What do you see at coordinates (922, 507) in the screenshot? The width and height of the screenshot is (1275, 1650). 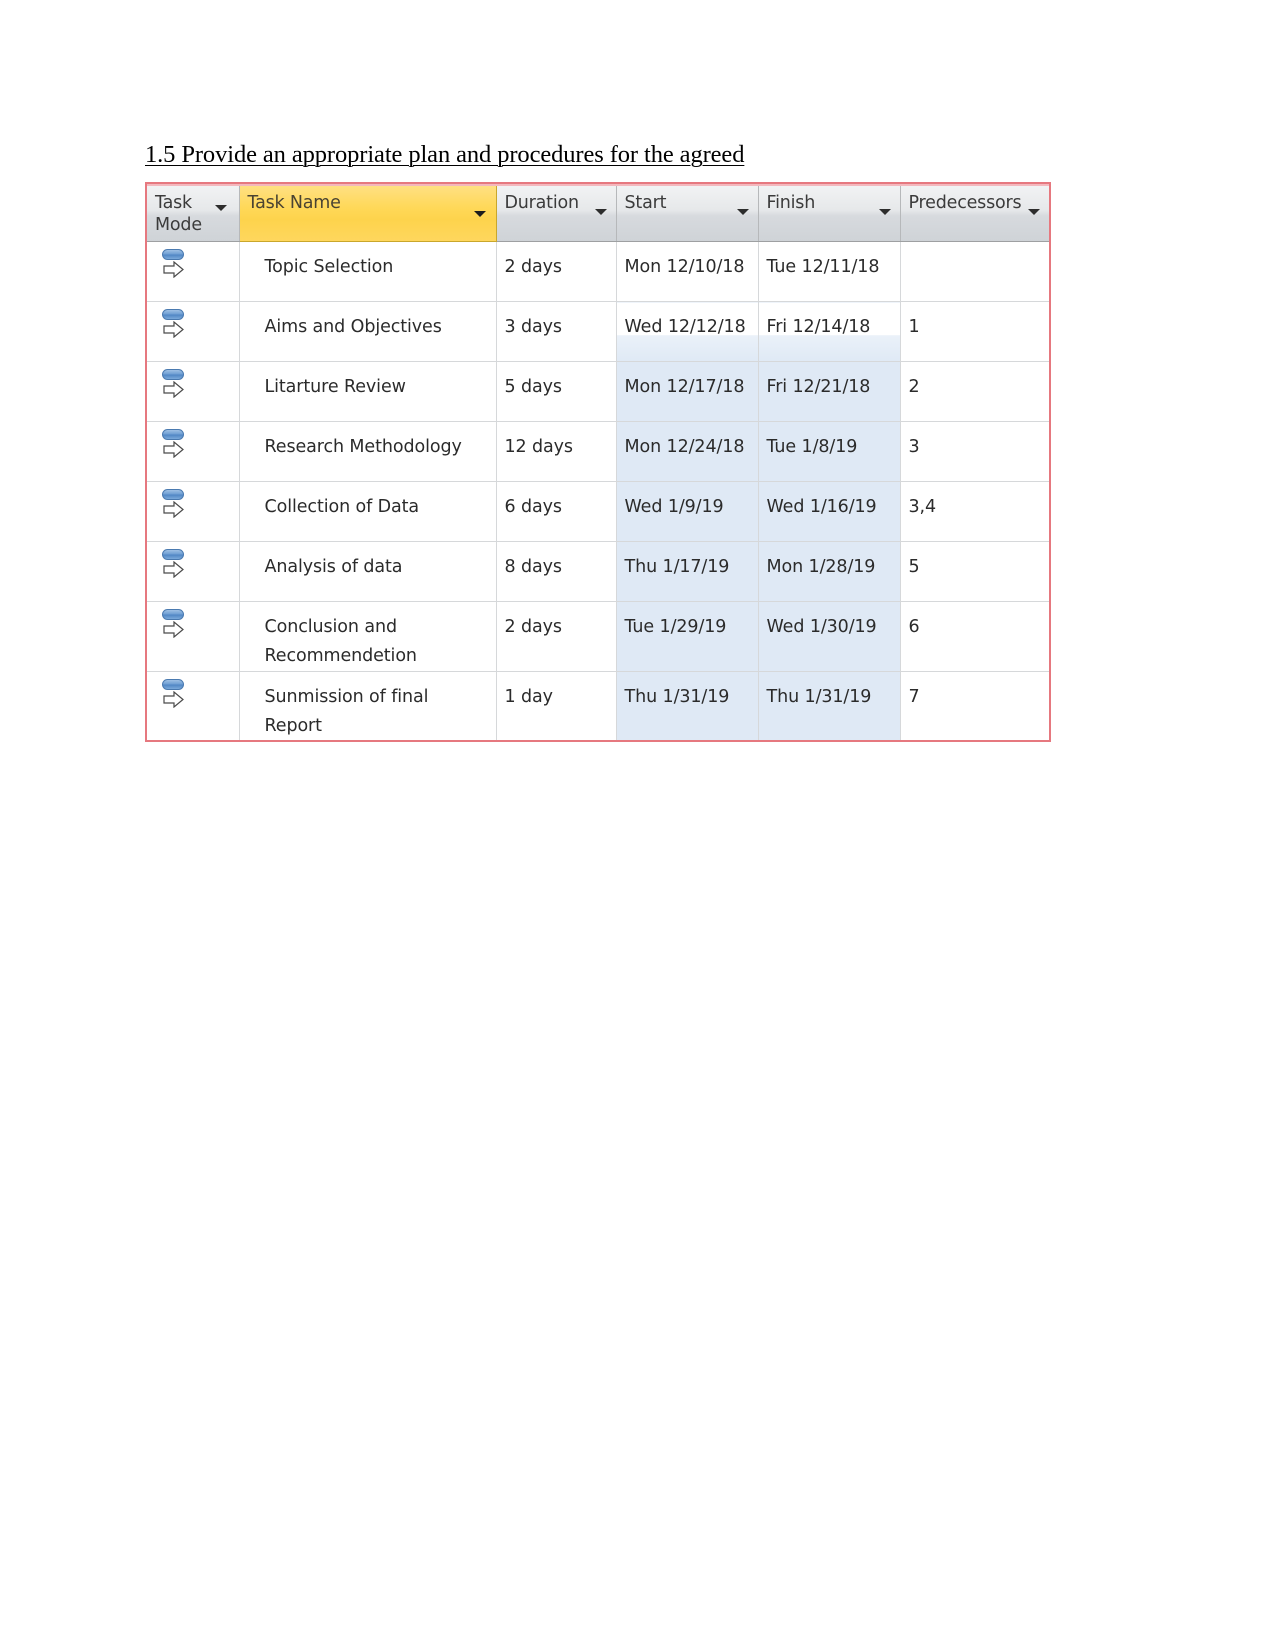 I see `cell-predecessors-text: 3,4` at bounding box center [922, 507].